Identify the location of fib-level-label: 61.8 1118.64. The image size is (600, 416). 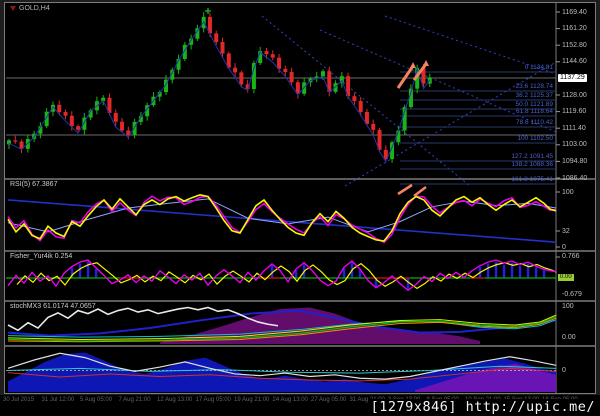
(534, 111).